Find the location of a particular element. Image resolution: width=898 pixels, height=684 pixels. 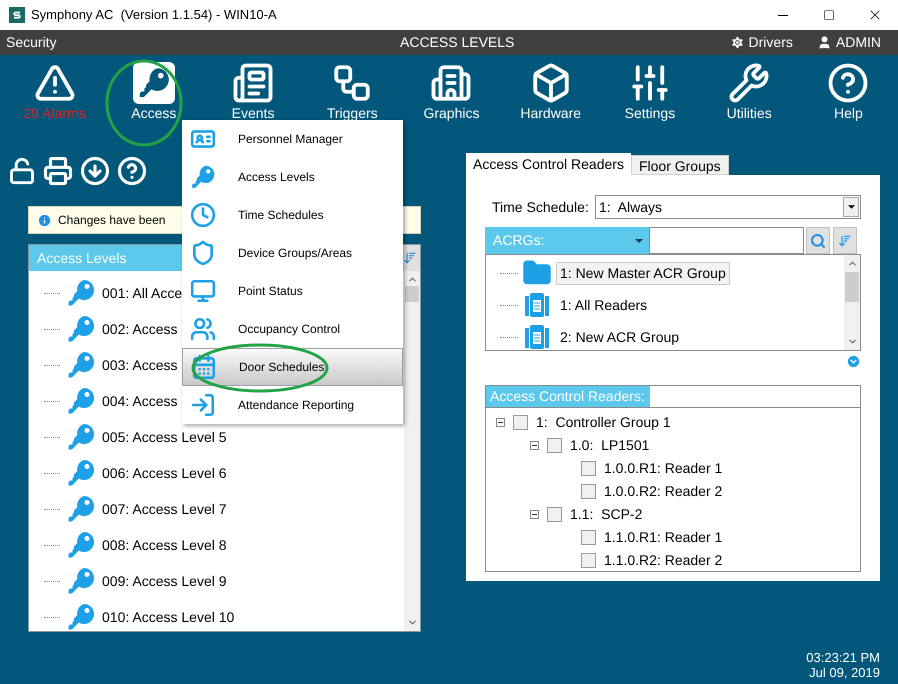

status-time: 03:23:21 PM is located at coordinates (843, 657).